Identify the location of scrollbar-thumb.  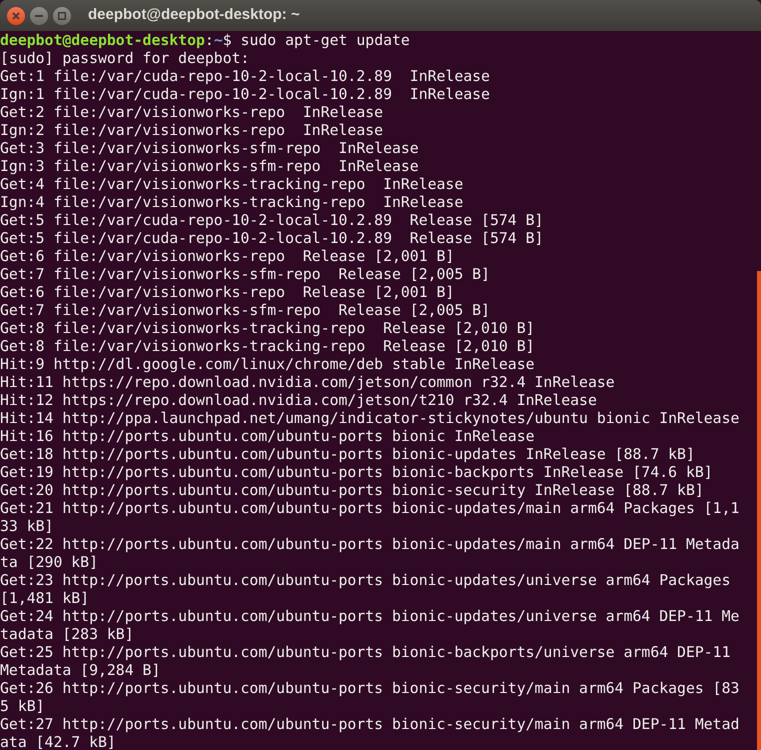
(759, 510).